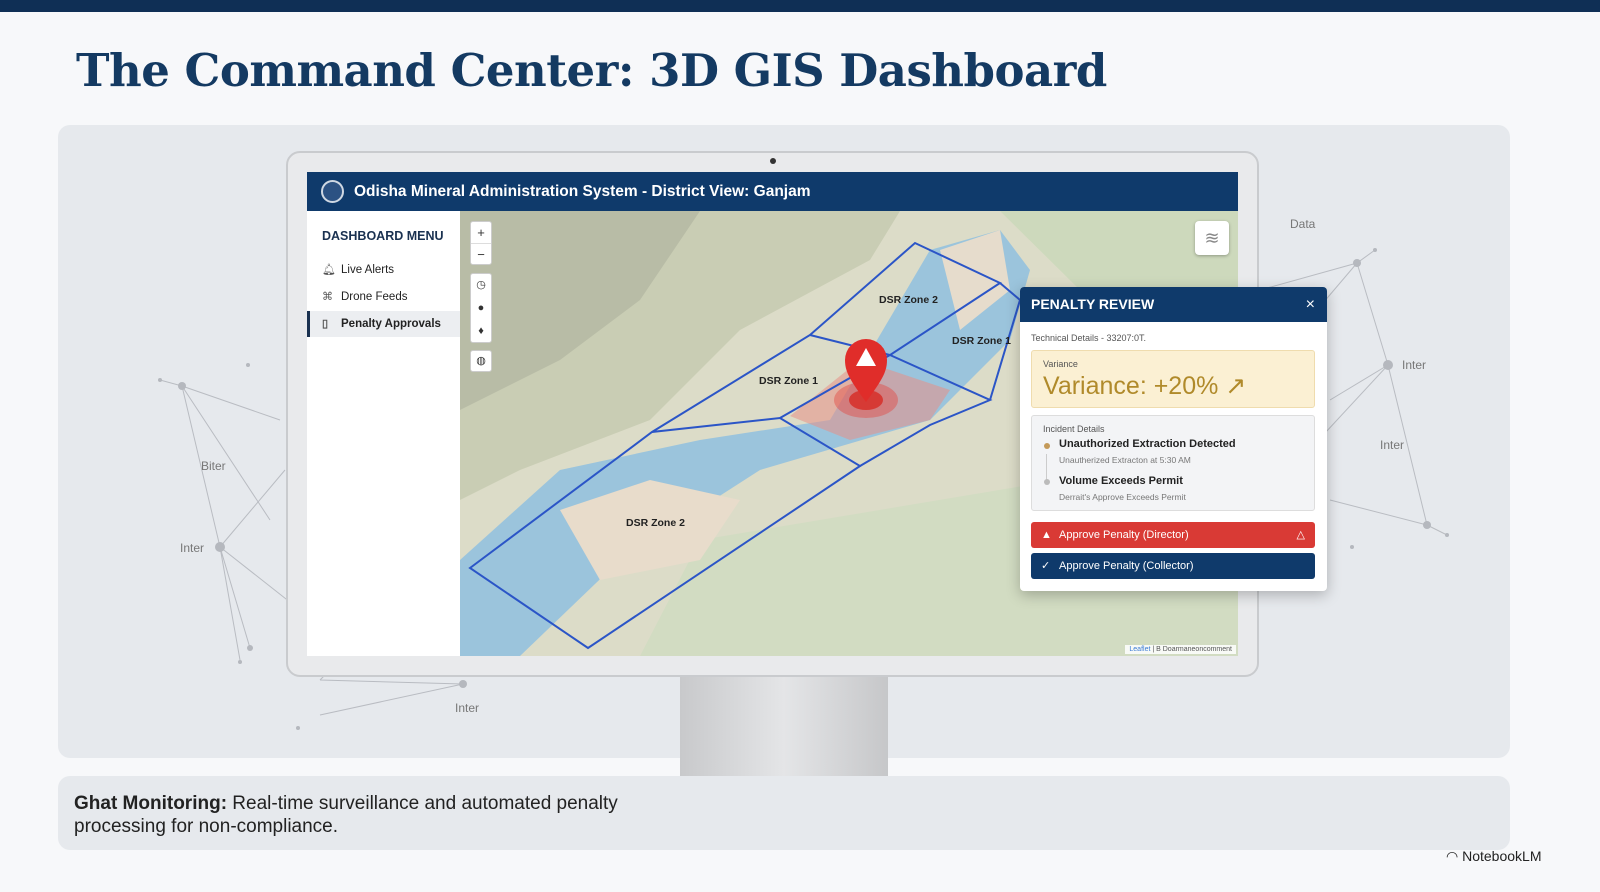 The image size is (1600, 892). Describe the element at coordinates (1147, 444) in the screenshot. I see `incident-title: Unauthorized Extraction Detected` at that location.